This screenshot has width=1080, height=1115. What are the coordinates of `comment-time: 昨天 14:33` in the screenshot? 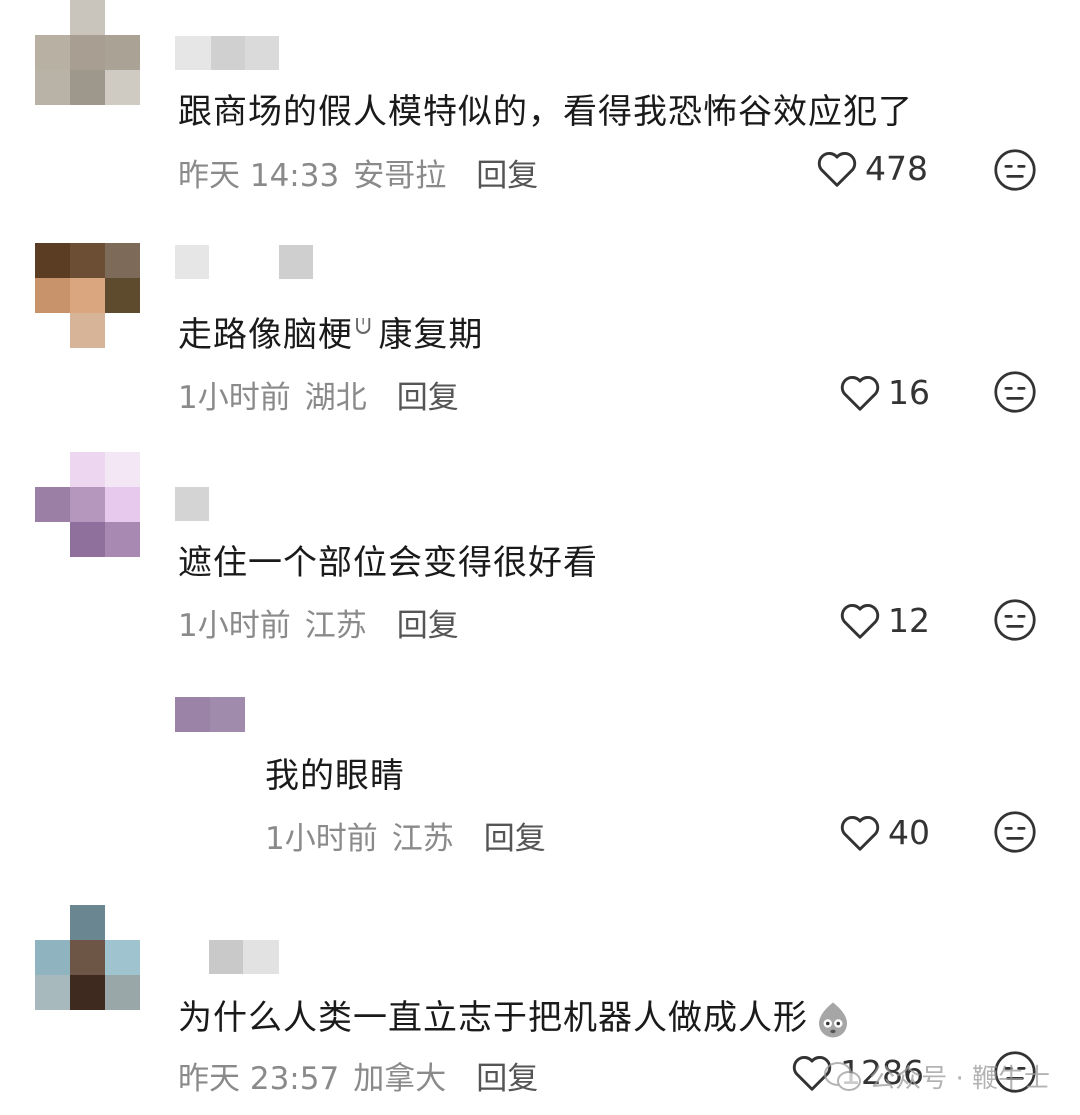 It's located at (259, 176).